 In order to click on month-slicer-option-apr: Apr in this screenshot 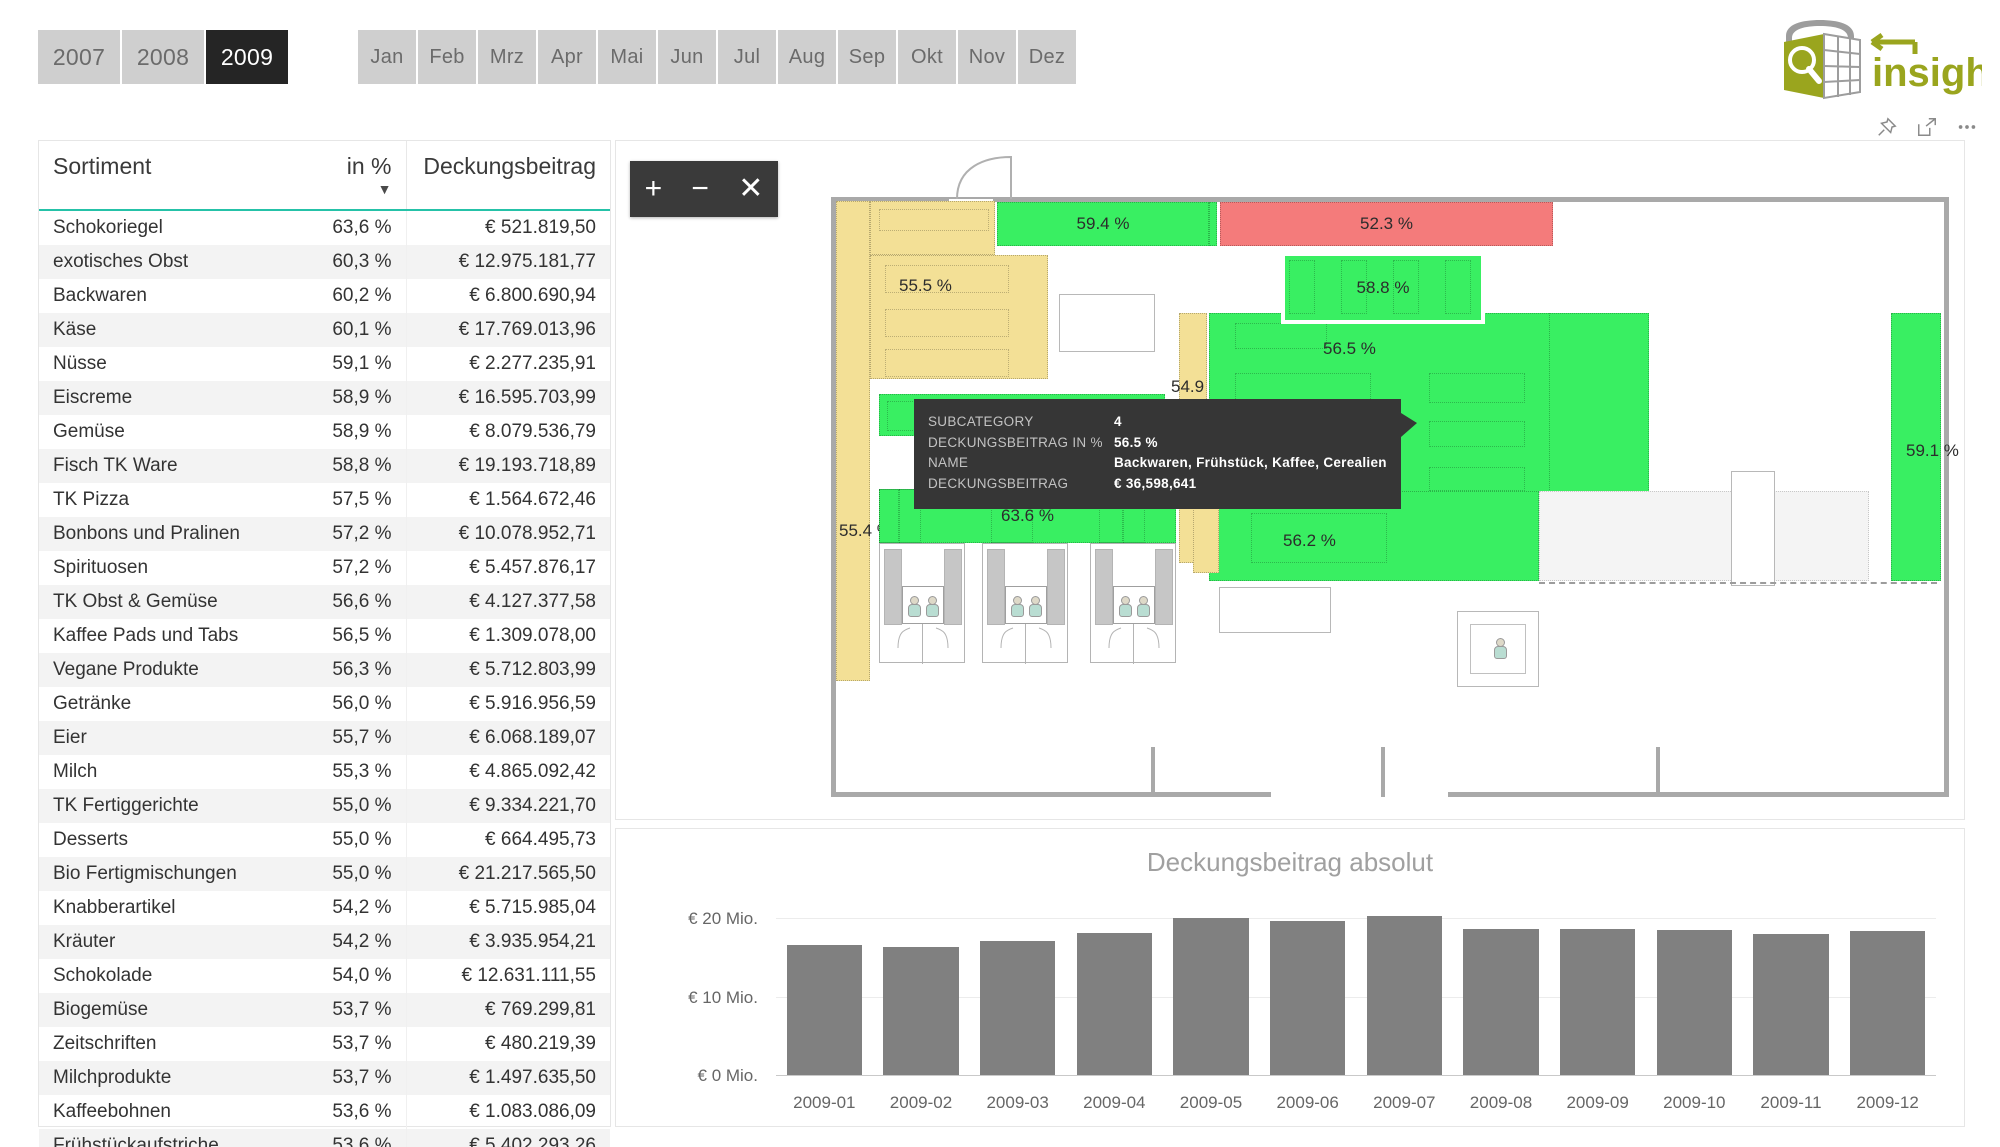, I will do `click(568, 57)`.